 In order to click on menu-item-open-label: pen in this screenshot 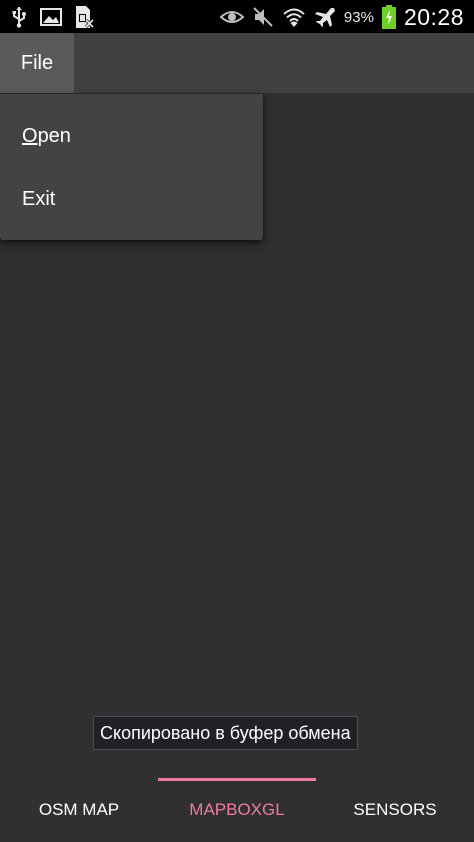, I will do `click(54, 135)`.